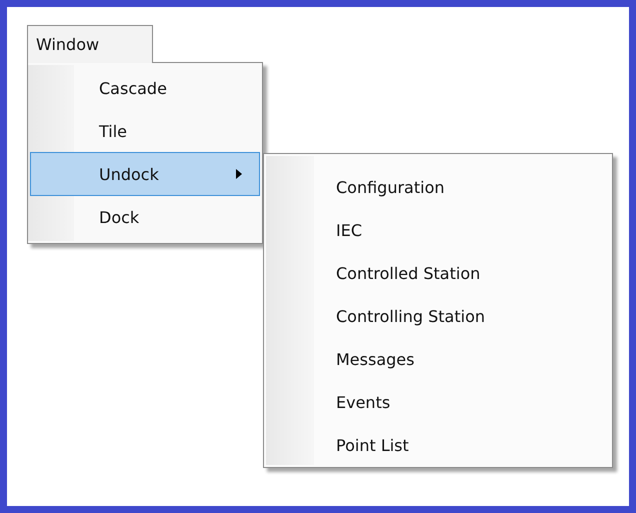  Describe the element at coordinates (145, 88) in the screenshot. I see `menu-item: Cascade` at that location.